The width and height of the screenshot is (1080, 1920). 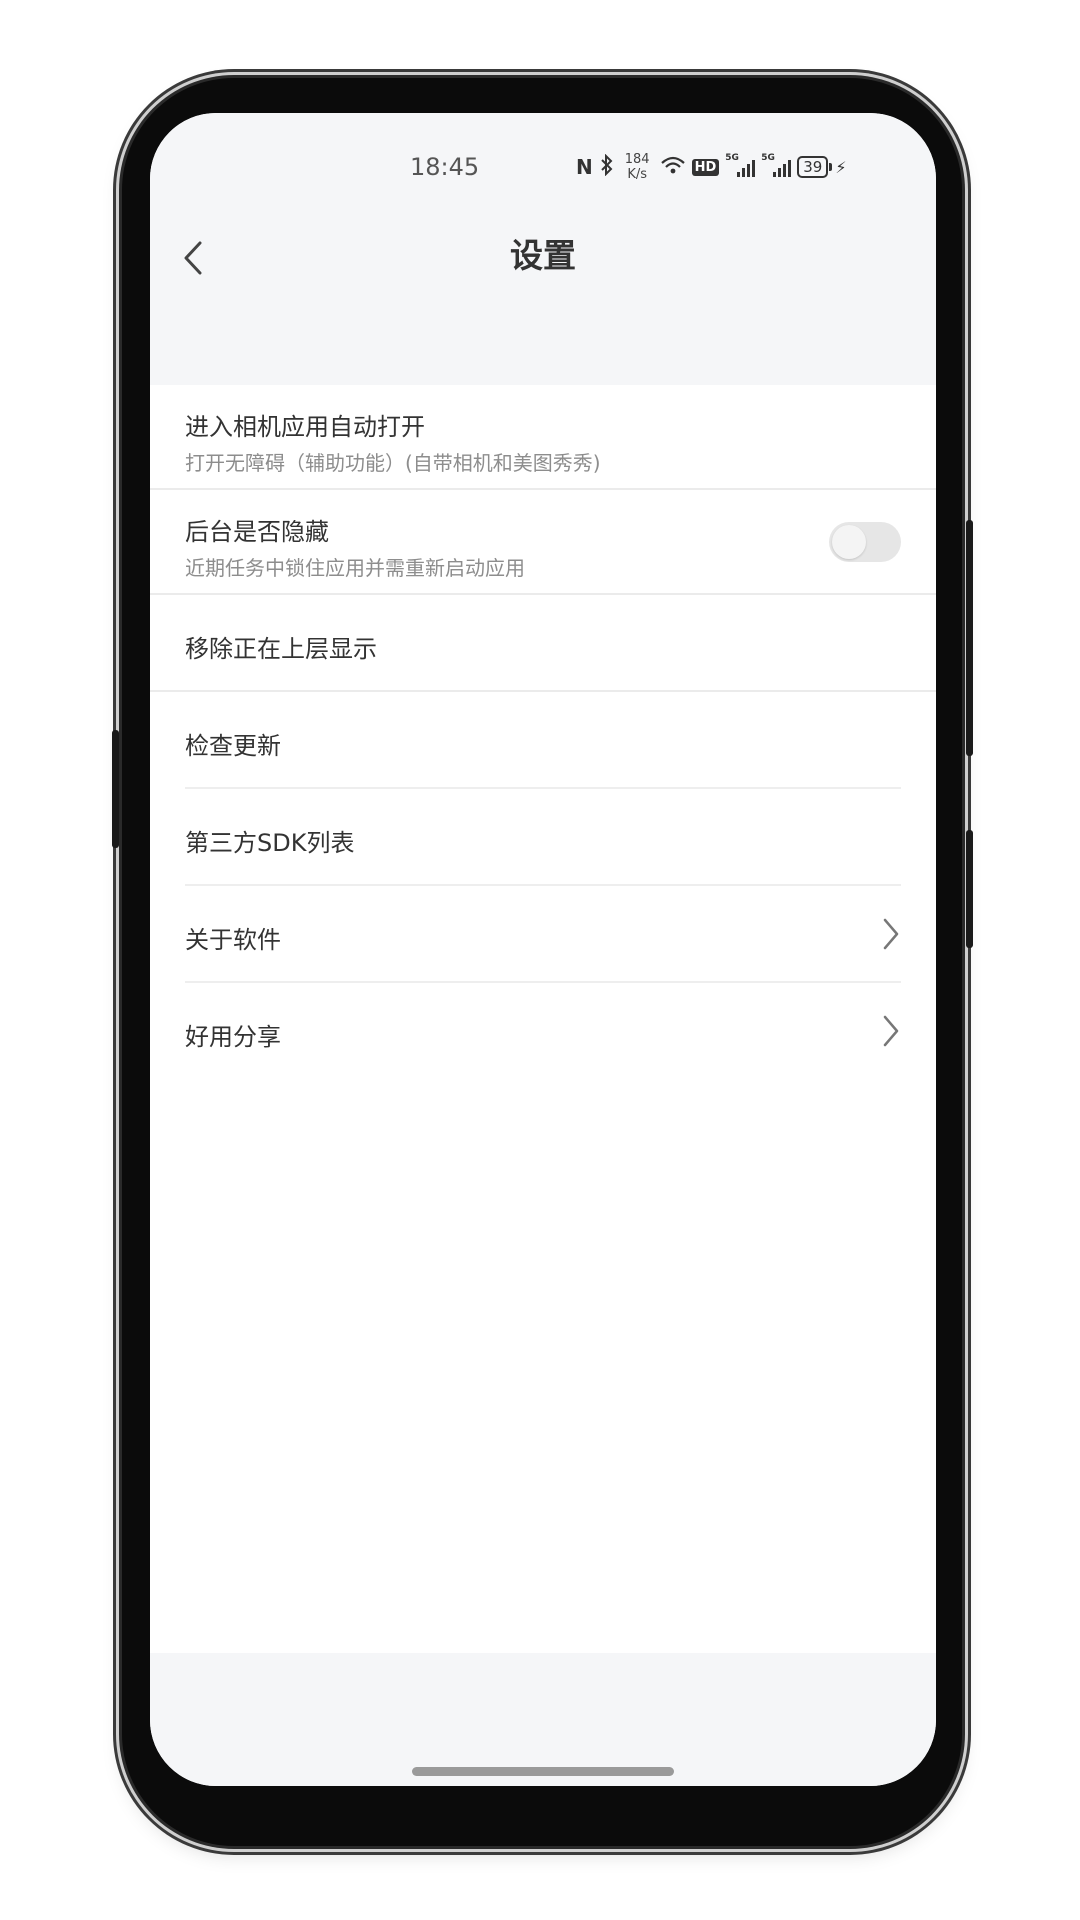 I want to click on settings-item-label: 后台是否隐藏, so click(x=257, y=532).